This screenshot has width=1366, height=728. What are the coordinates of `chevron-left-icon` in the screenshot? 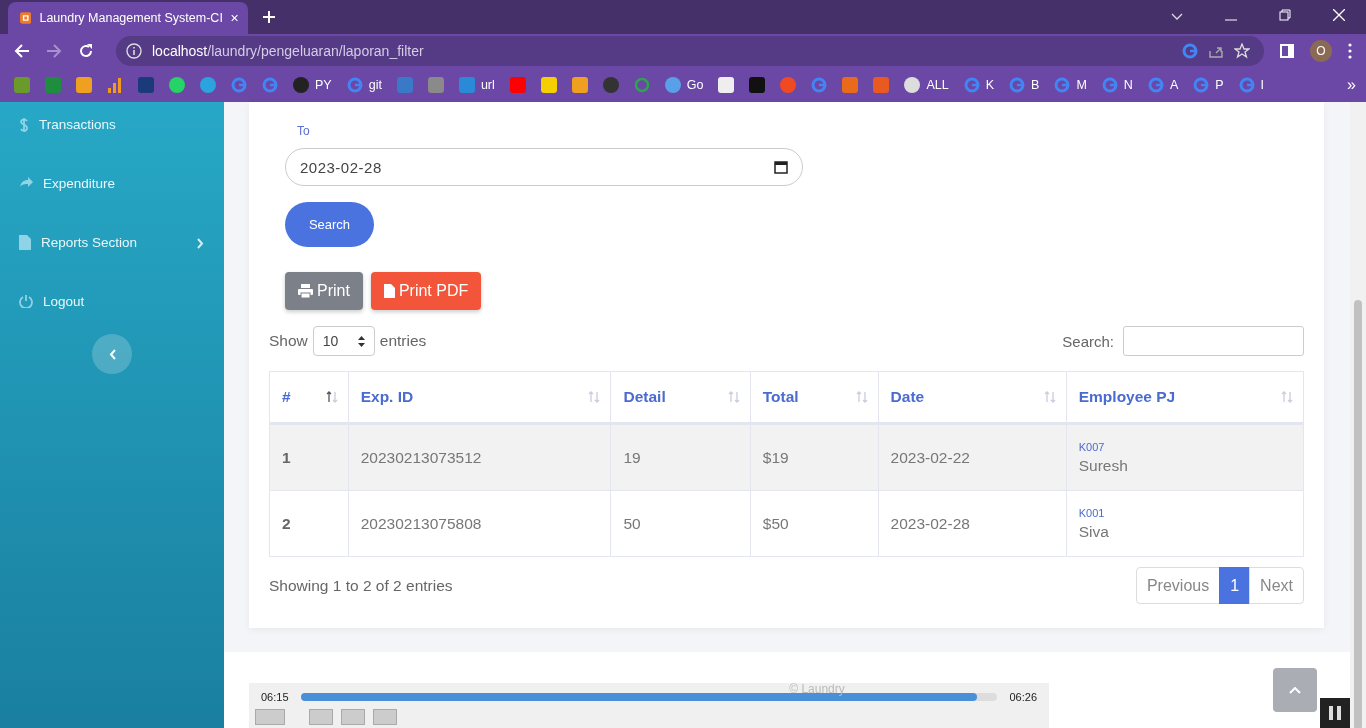 It's located at (112, 354).